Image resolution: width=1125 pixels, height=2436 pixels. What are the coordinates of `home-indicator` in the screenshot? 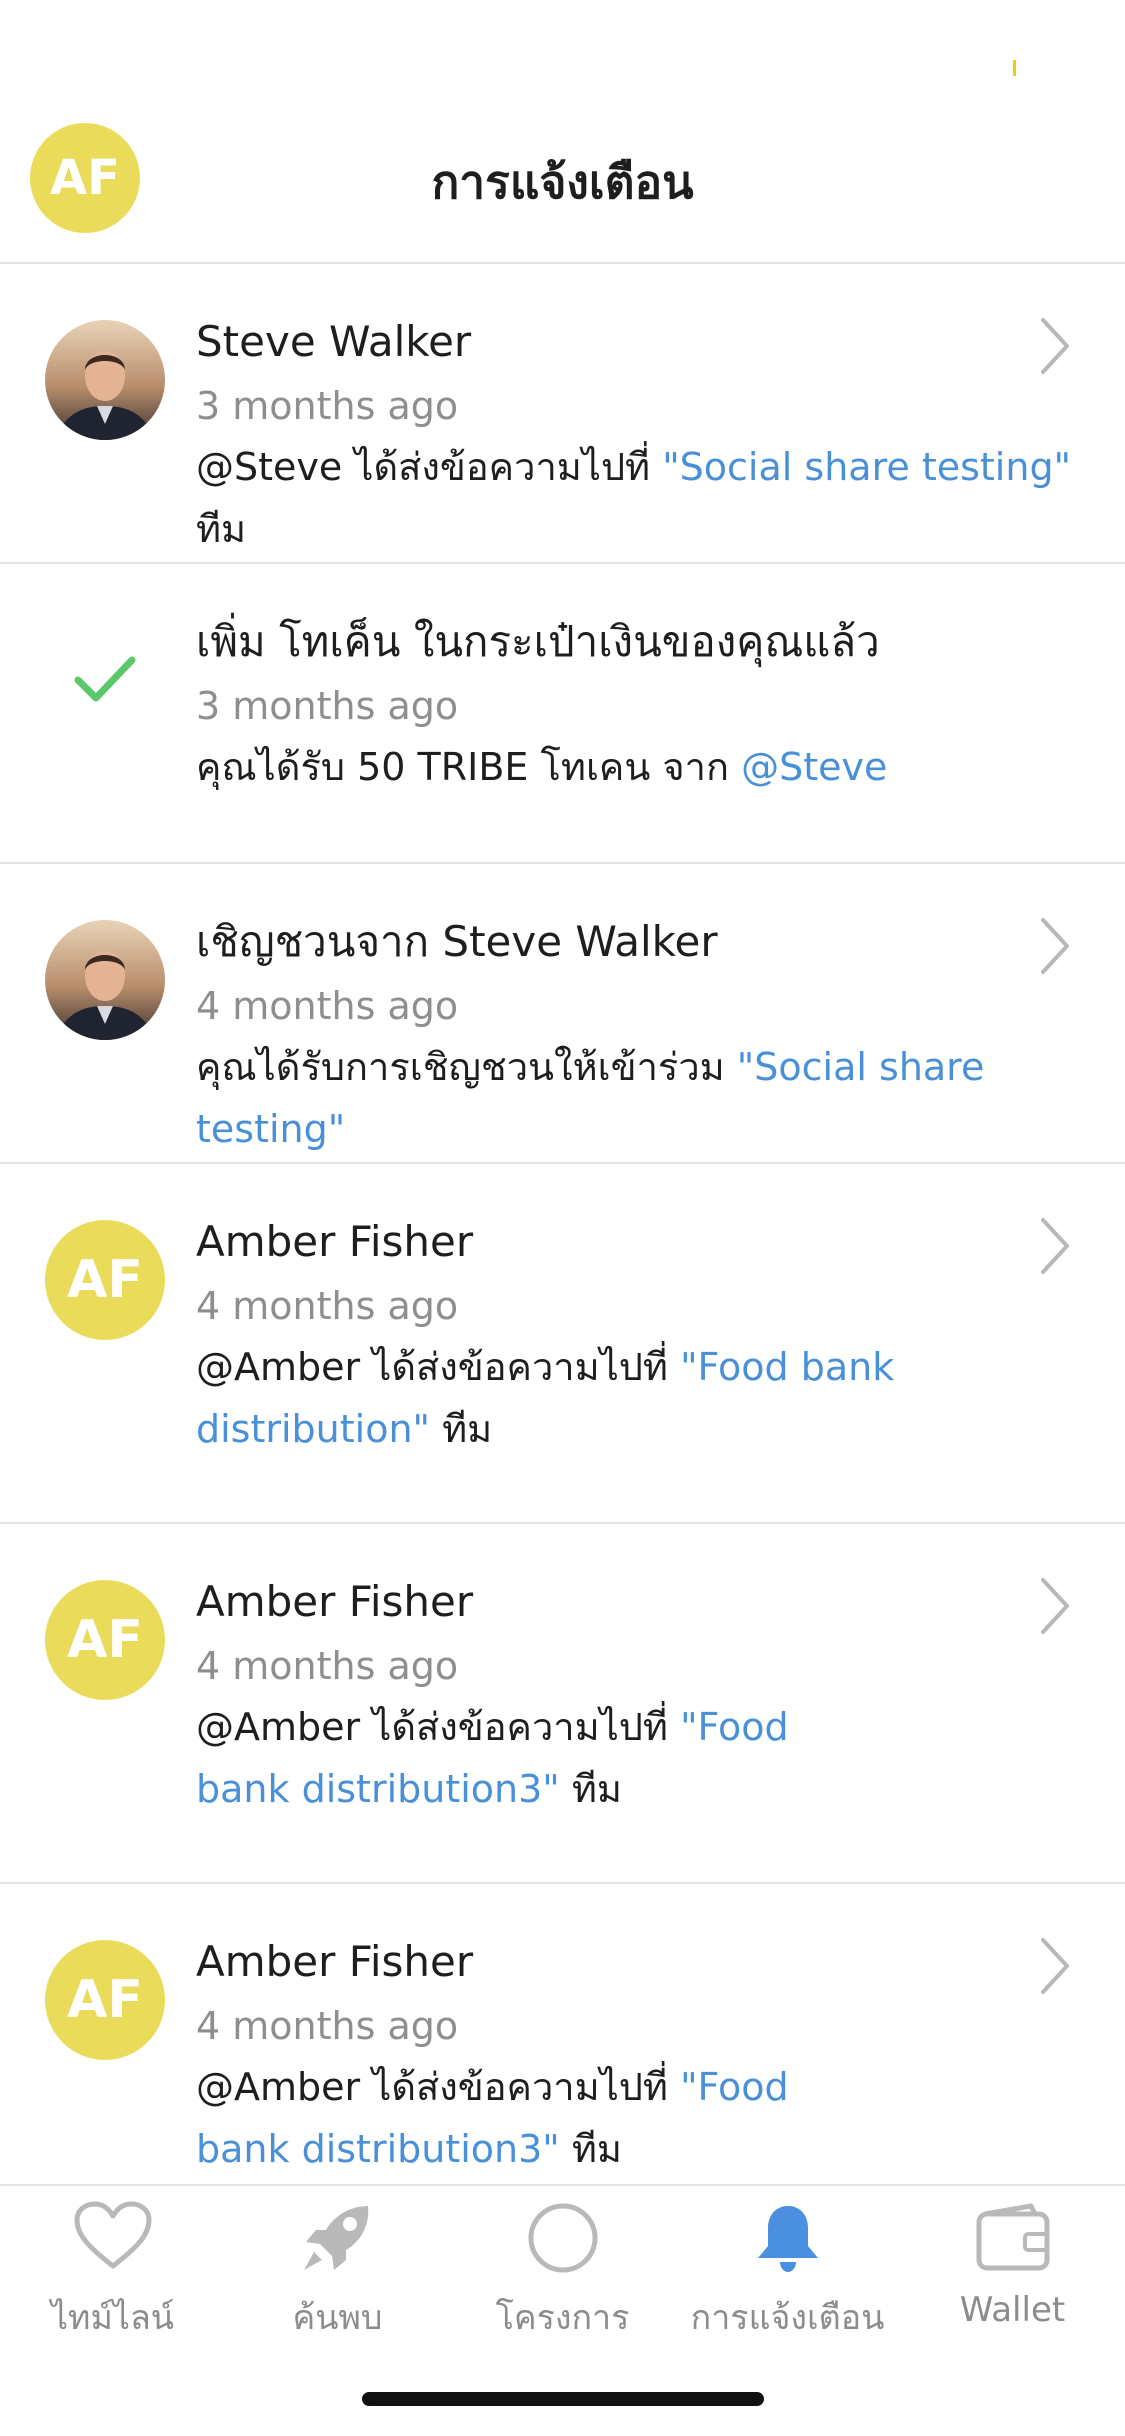 It's located at (563, 2399).